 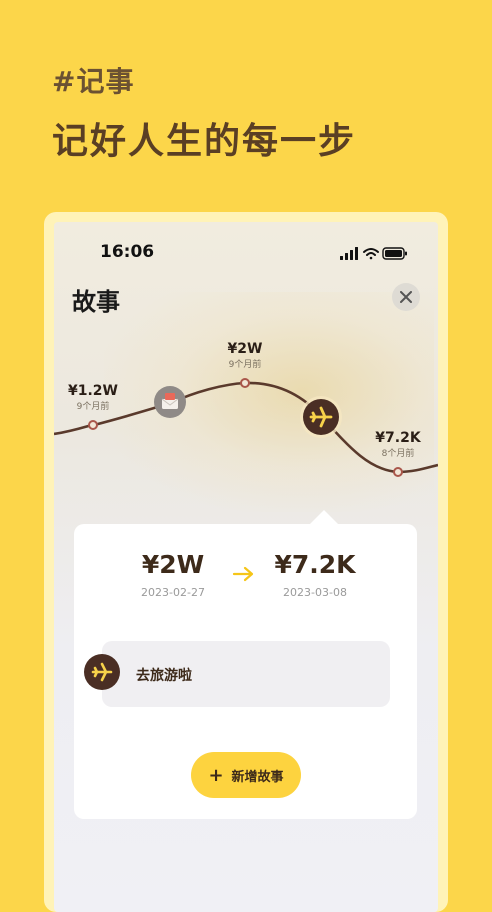 I want to click on promo-tag: #记事, so click(x=93, y=81).